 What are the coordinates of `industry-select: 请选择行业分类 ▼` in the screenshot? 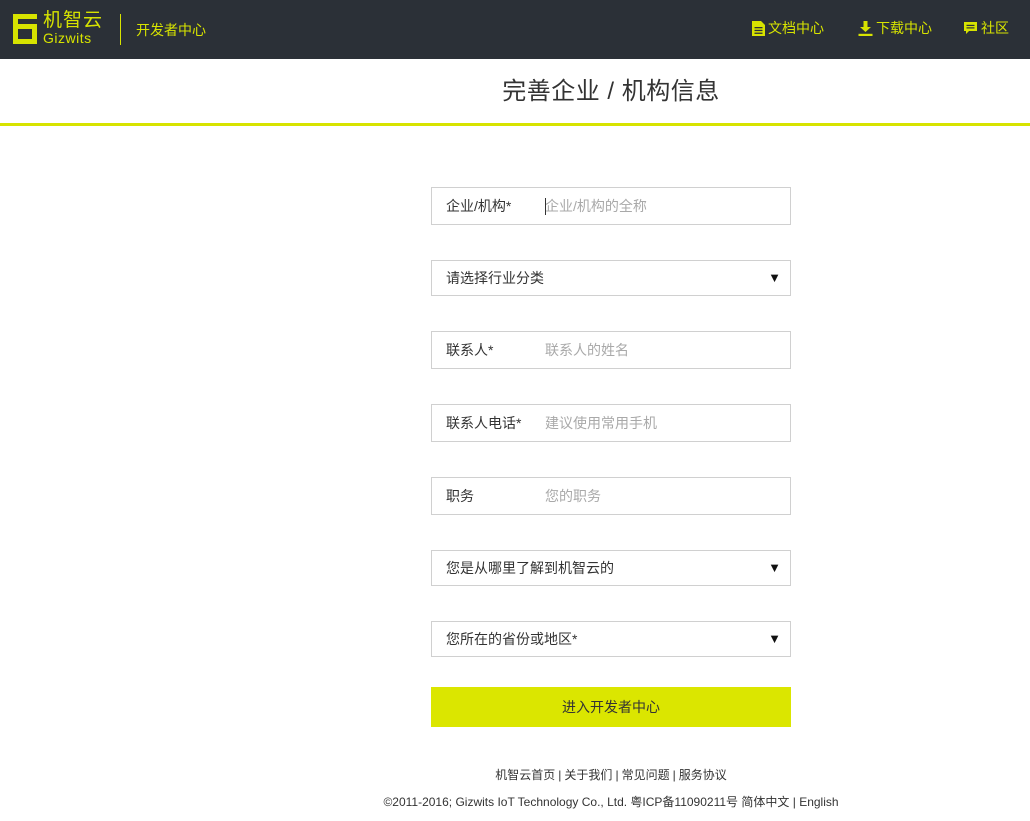 It's located at (611, 278).